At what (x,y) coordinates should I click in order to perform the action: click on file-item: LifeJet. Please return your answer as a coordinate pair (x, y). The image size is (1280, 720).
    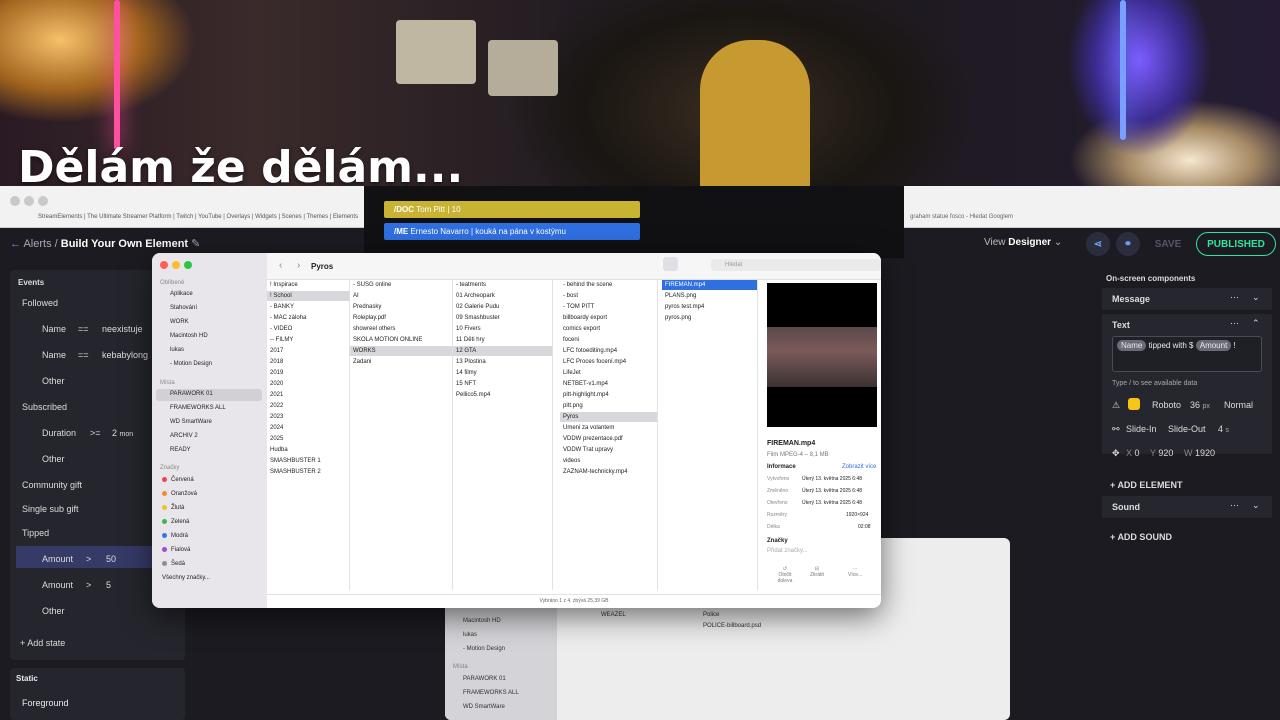
    Looking at the image, I should click on (608, 373).